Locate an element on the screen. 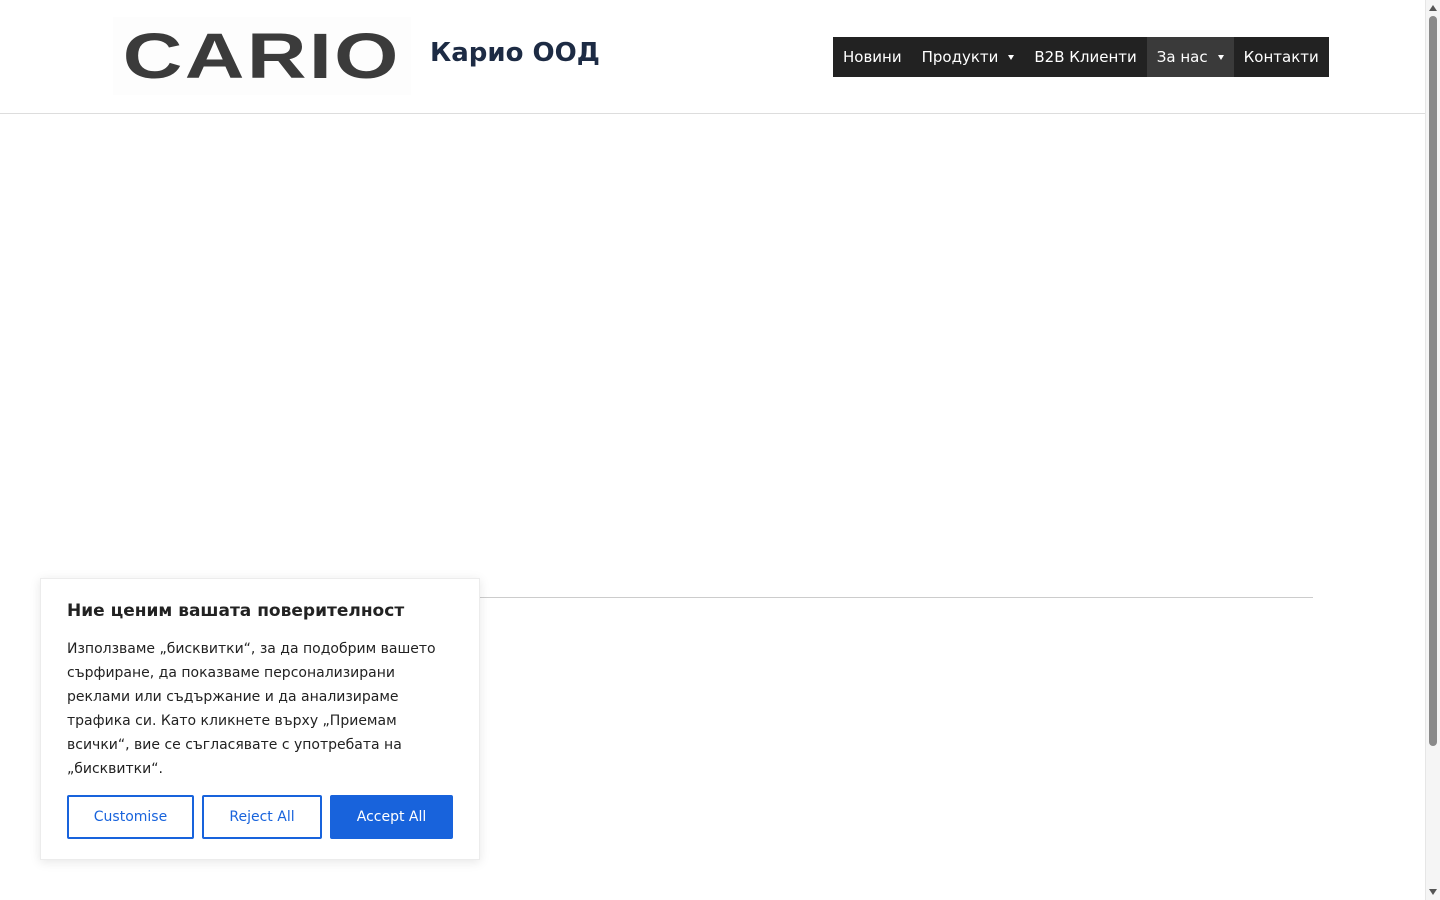 The image size is (1440, 900). scroll-up-arrow-icon is located at coordinates (1433, 8).